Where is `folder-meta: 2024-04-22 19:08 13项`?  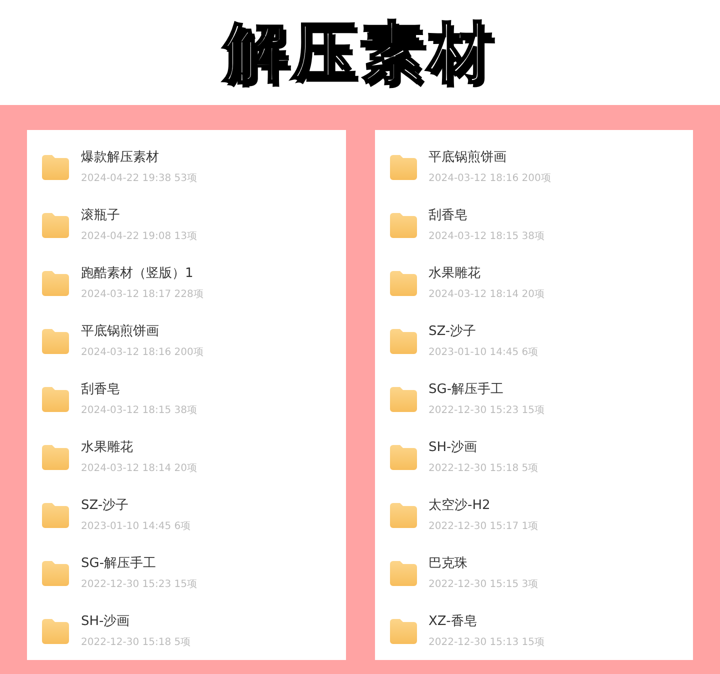
folder-meta: 2024-04-22 19:08 13项 is located at coordinates (139, 237).